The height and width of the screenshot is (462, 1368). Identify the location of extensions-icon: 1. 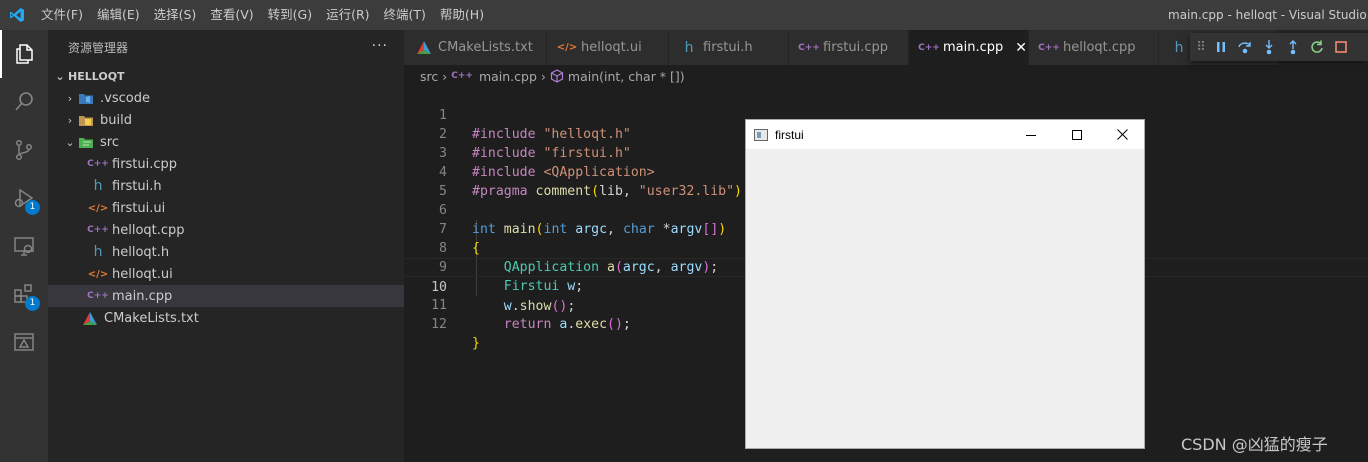
(24, 294).